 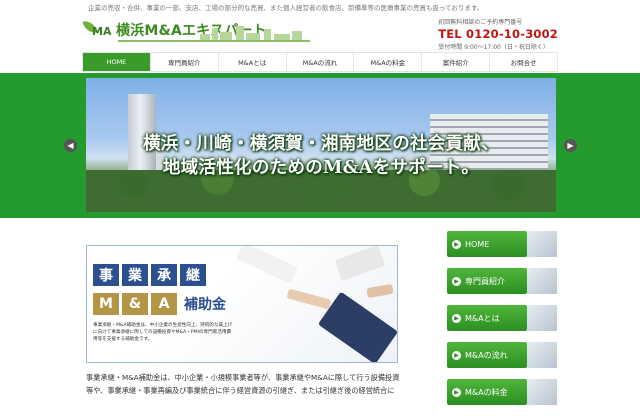 I want to click on phone-number: TEL 0120-10-3002, so click(x=498, y=34).